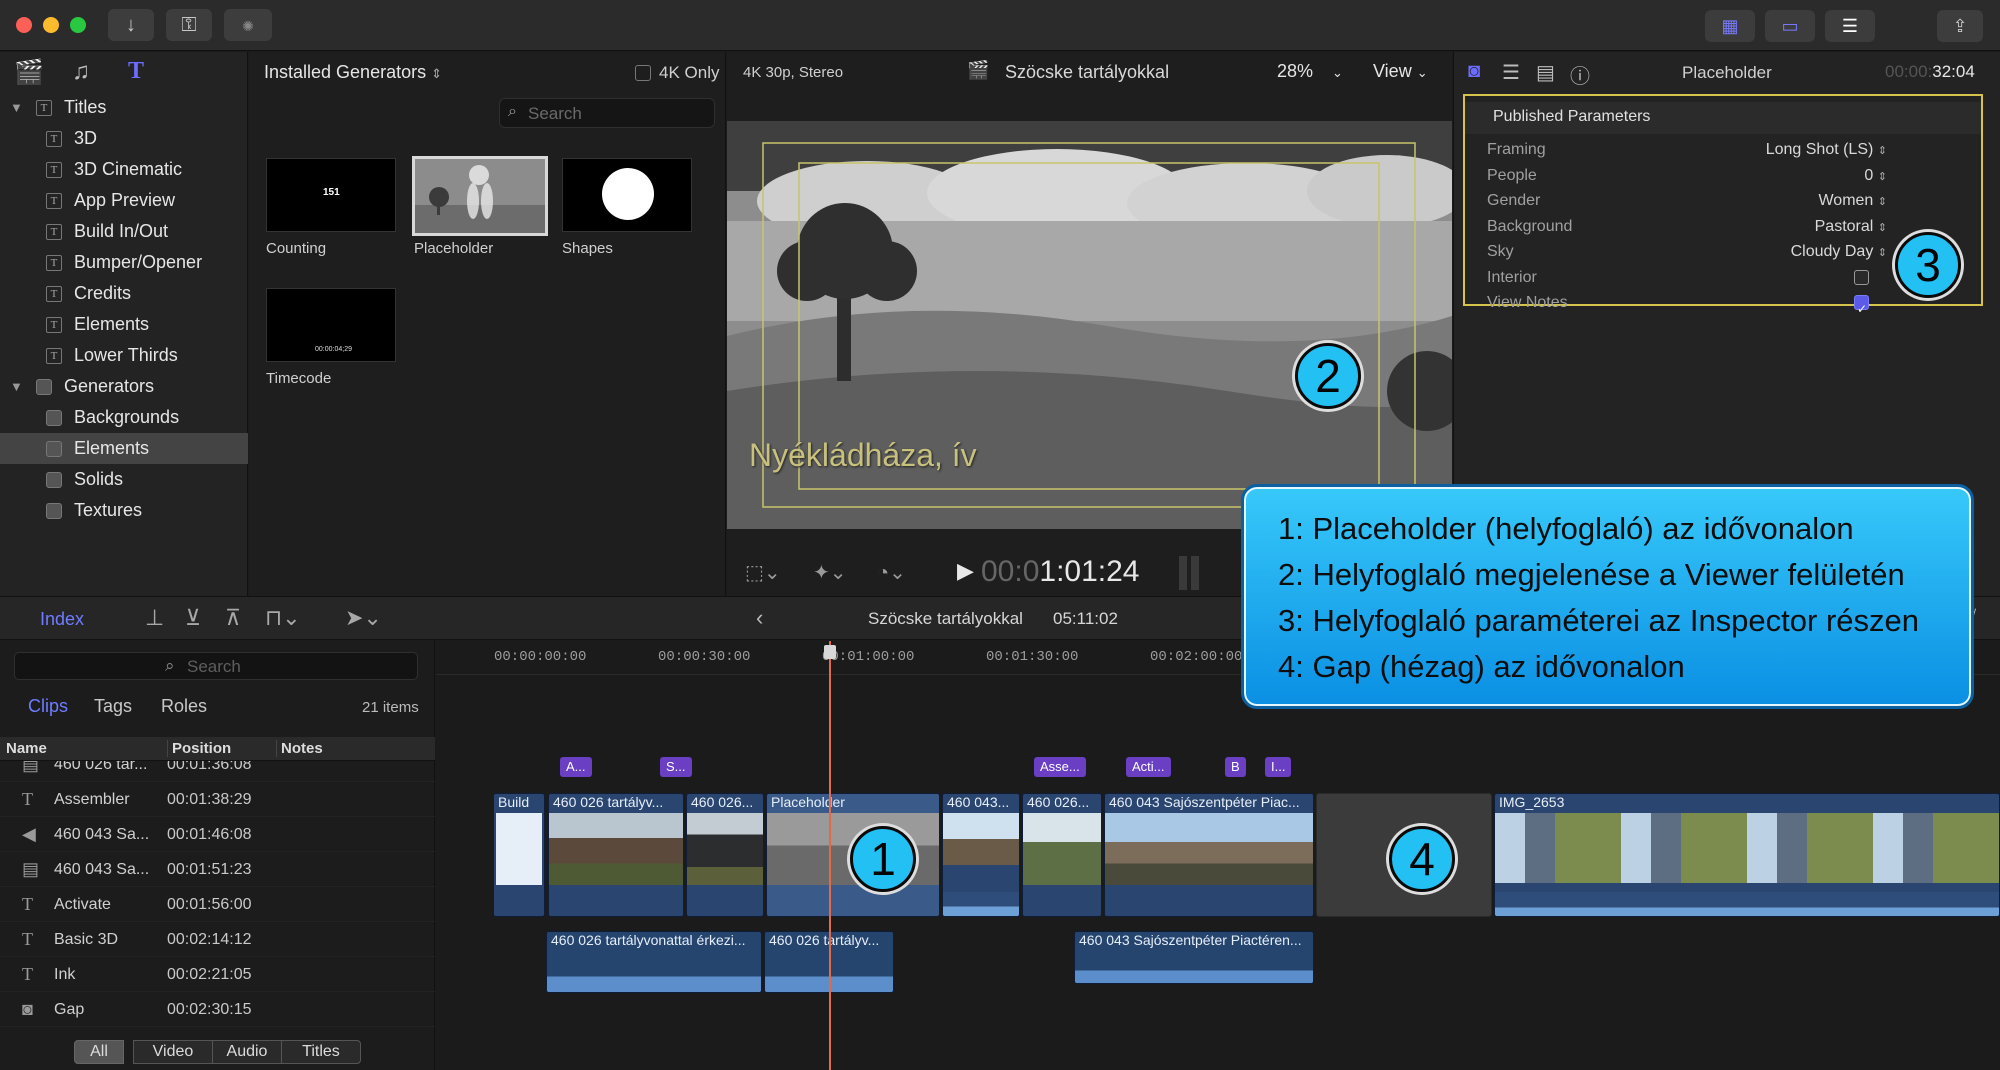 The width and height of the screenshot is (2000, 1070). Describe the element at coordinates (217, 904) in the screenshot. I see `index-row: T Activate 00:01:56:00` at that location.